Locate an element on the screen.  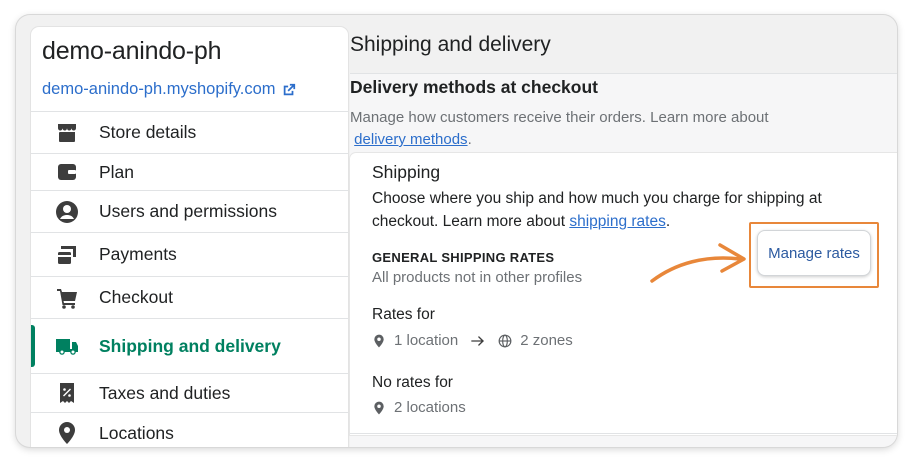
sidebar-item-checkout: Checkout is located at coordinates (189, 297).